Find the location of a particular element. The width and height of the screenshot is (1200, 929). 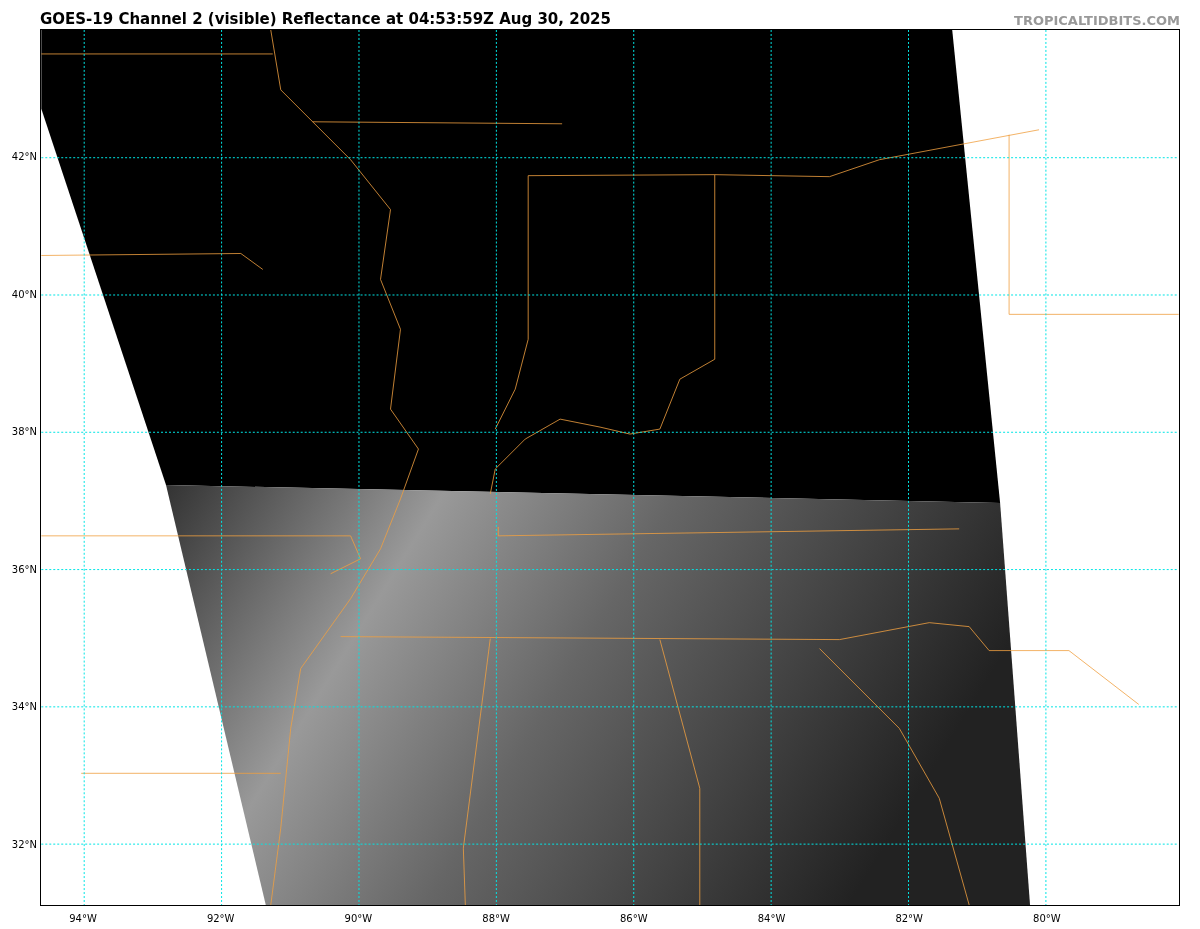

longitude-label: 92°W is located at coordinates (220, 919).